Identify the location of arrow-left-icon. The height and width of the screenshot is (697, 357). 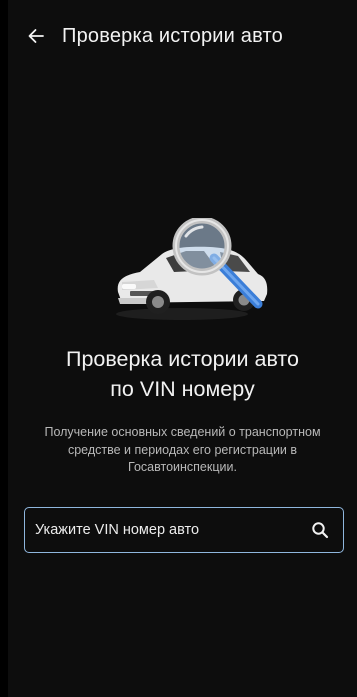
(36, 36).